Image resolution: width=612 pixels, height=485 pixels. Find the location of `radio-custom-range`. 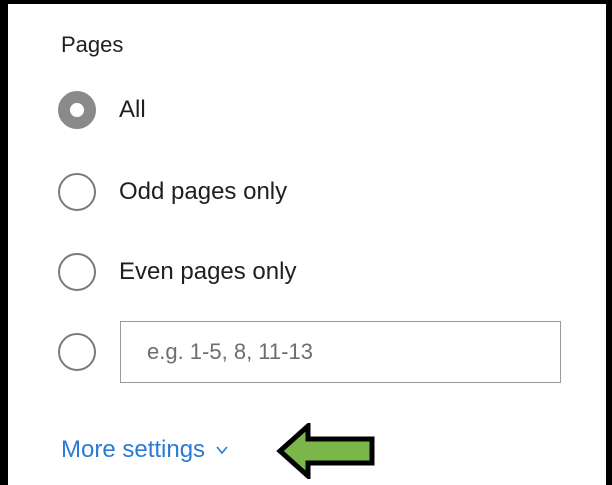

radio-custom-range is located at coordinates (77, 352).